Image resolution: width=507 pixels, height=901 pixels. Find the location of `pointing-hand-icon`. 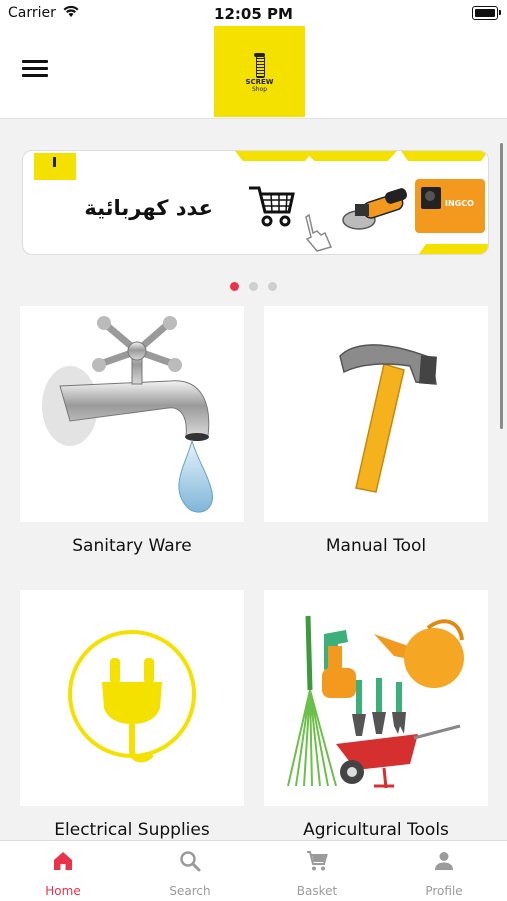

pointing-hand-icon is located at coordinates (319, 232).